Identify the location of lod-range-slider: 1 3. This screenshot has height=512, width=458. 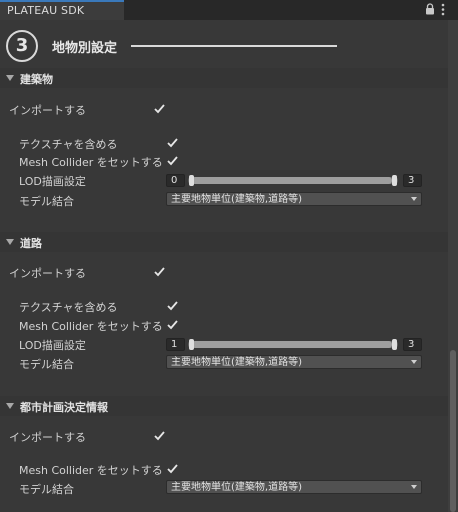
(294, 344).